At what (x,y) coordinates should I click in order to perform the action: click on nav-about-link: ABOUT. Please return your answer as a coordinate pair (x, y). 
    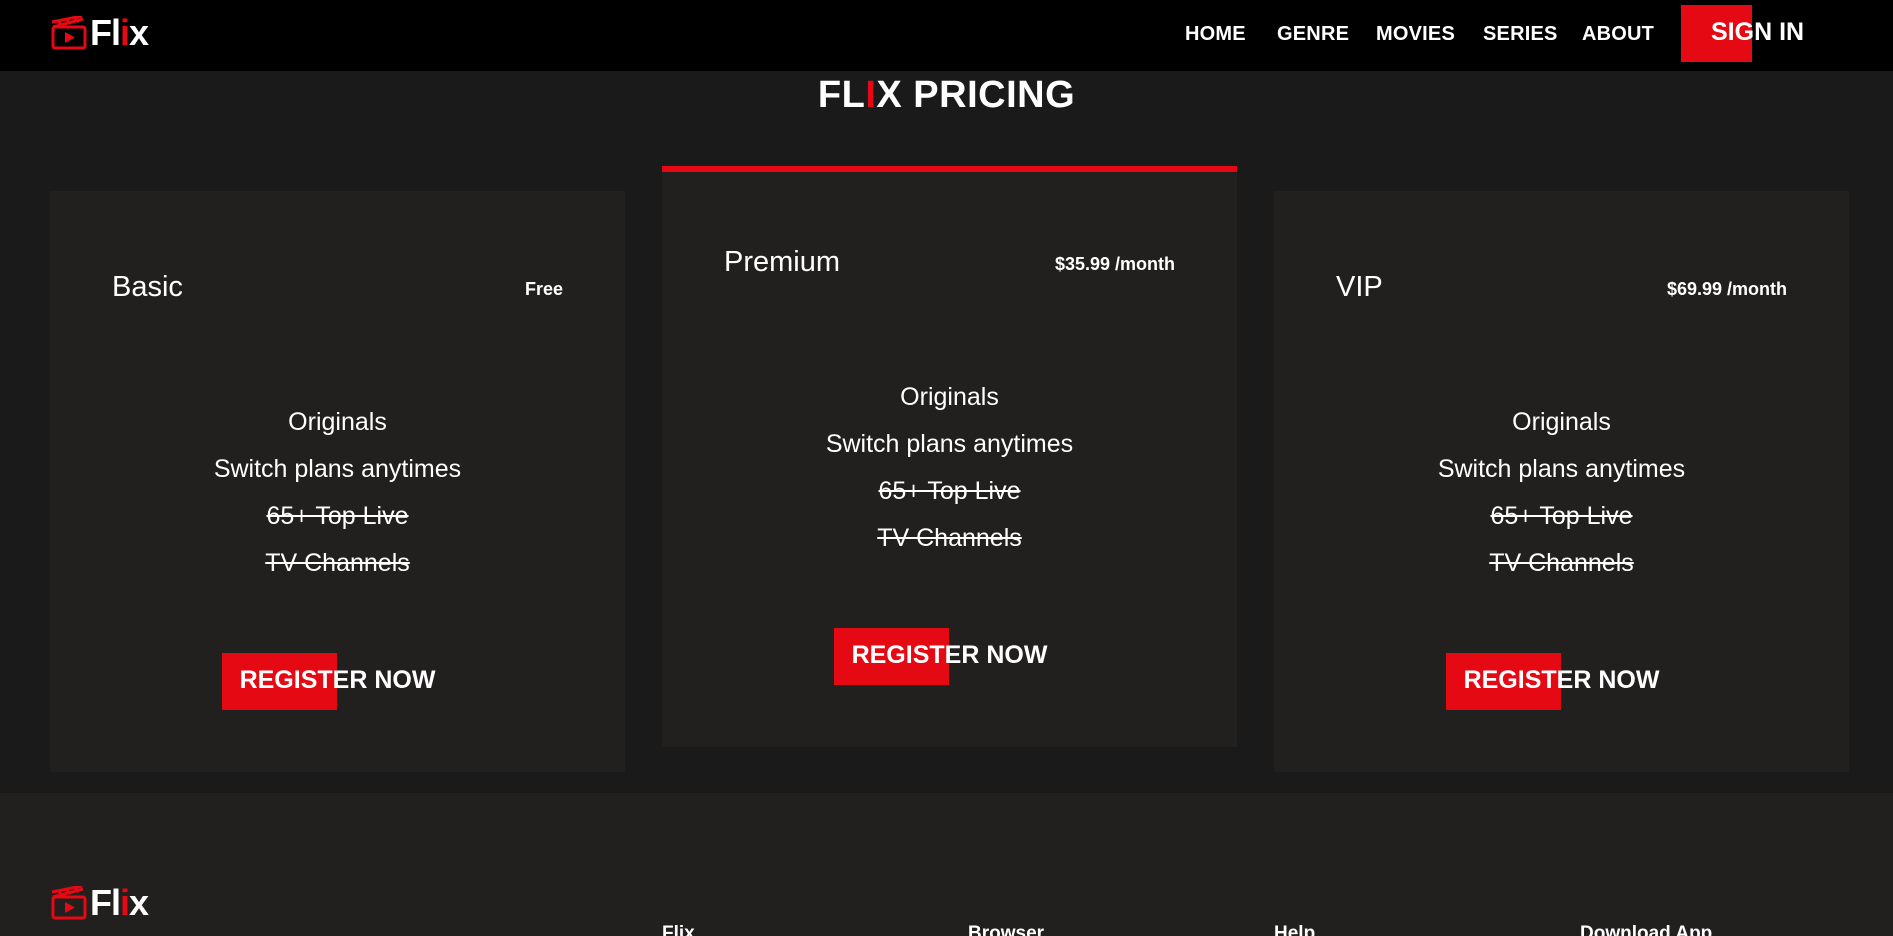
    Looking at the image, I should click on (1618, 34).